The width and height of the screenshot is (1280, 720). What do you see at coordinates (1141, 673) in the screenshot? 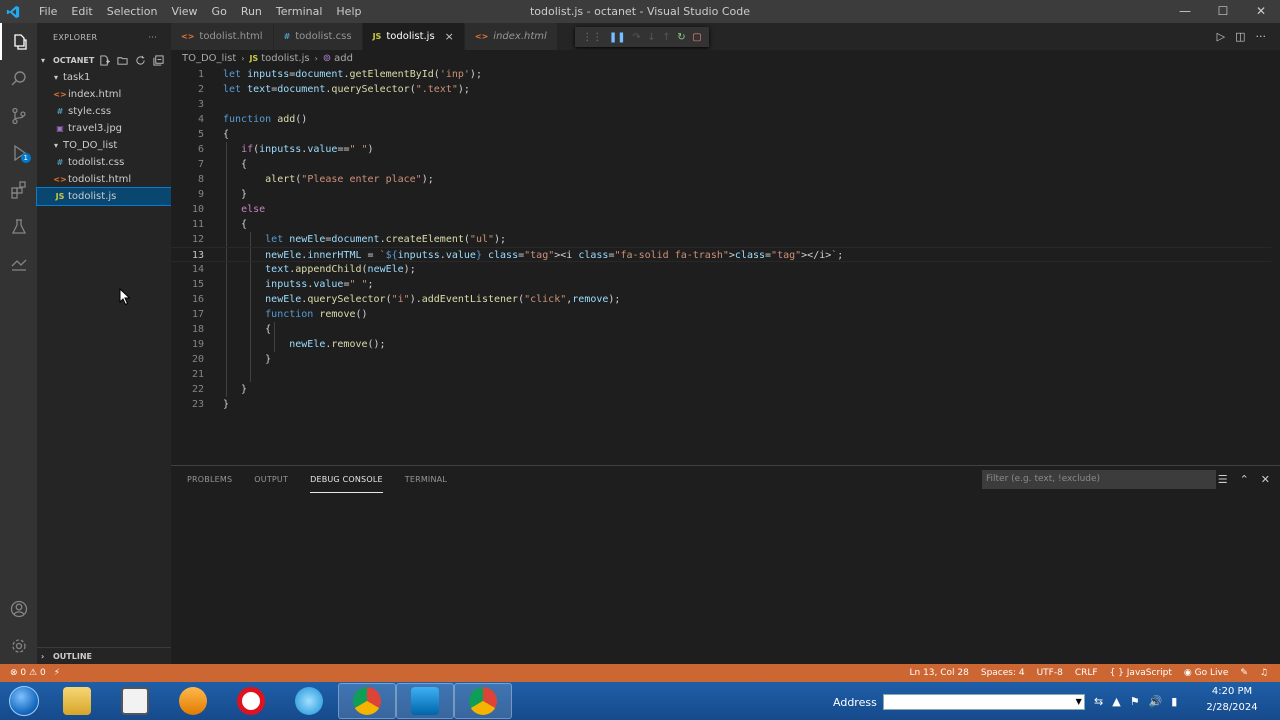
I see `language-mode: { } JavaScript` at bounding box center [1141, 673].